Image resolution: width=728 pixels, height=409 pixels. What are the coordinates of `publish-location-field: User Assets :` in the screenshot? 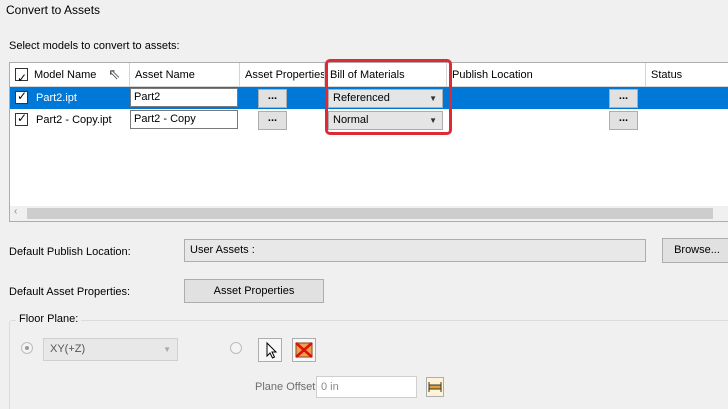 It's located at (415, 250).